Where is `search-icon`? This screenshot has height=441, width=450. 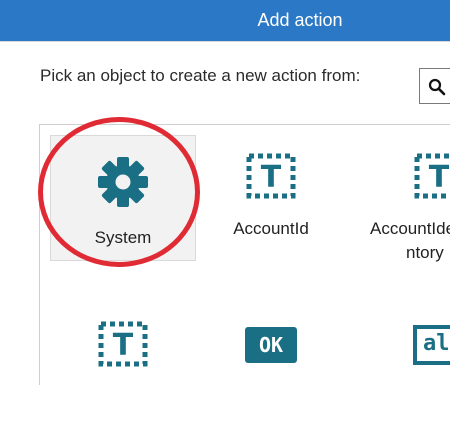
search-icon is located at coordinates (437, 87).